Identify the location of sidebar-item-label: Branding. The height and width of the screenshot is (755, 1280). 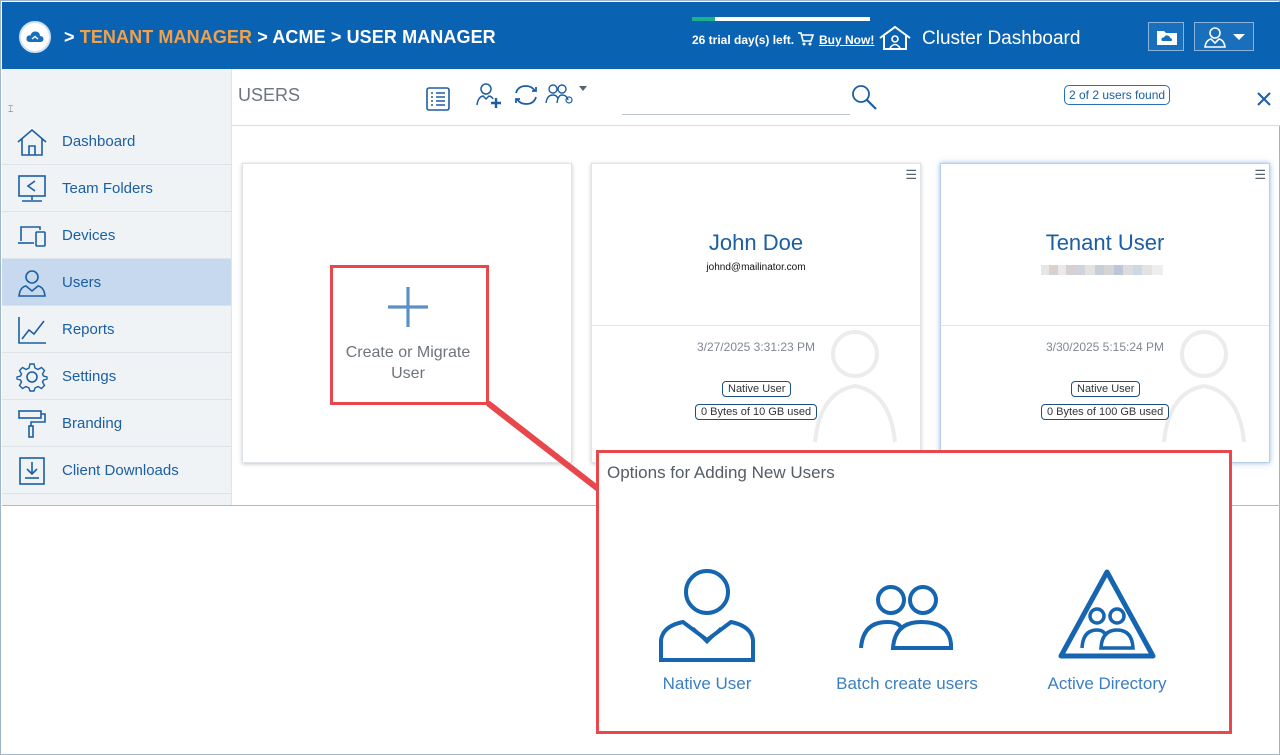
(92, 423).